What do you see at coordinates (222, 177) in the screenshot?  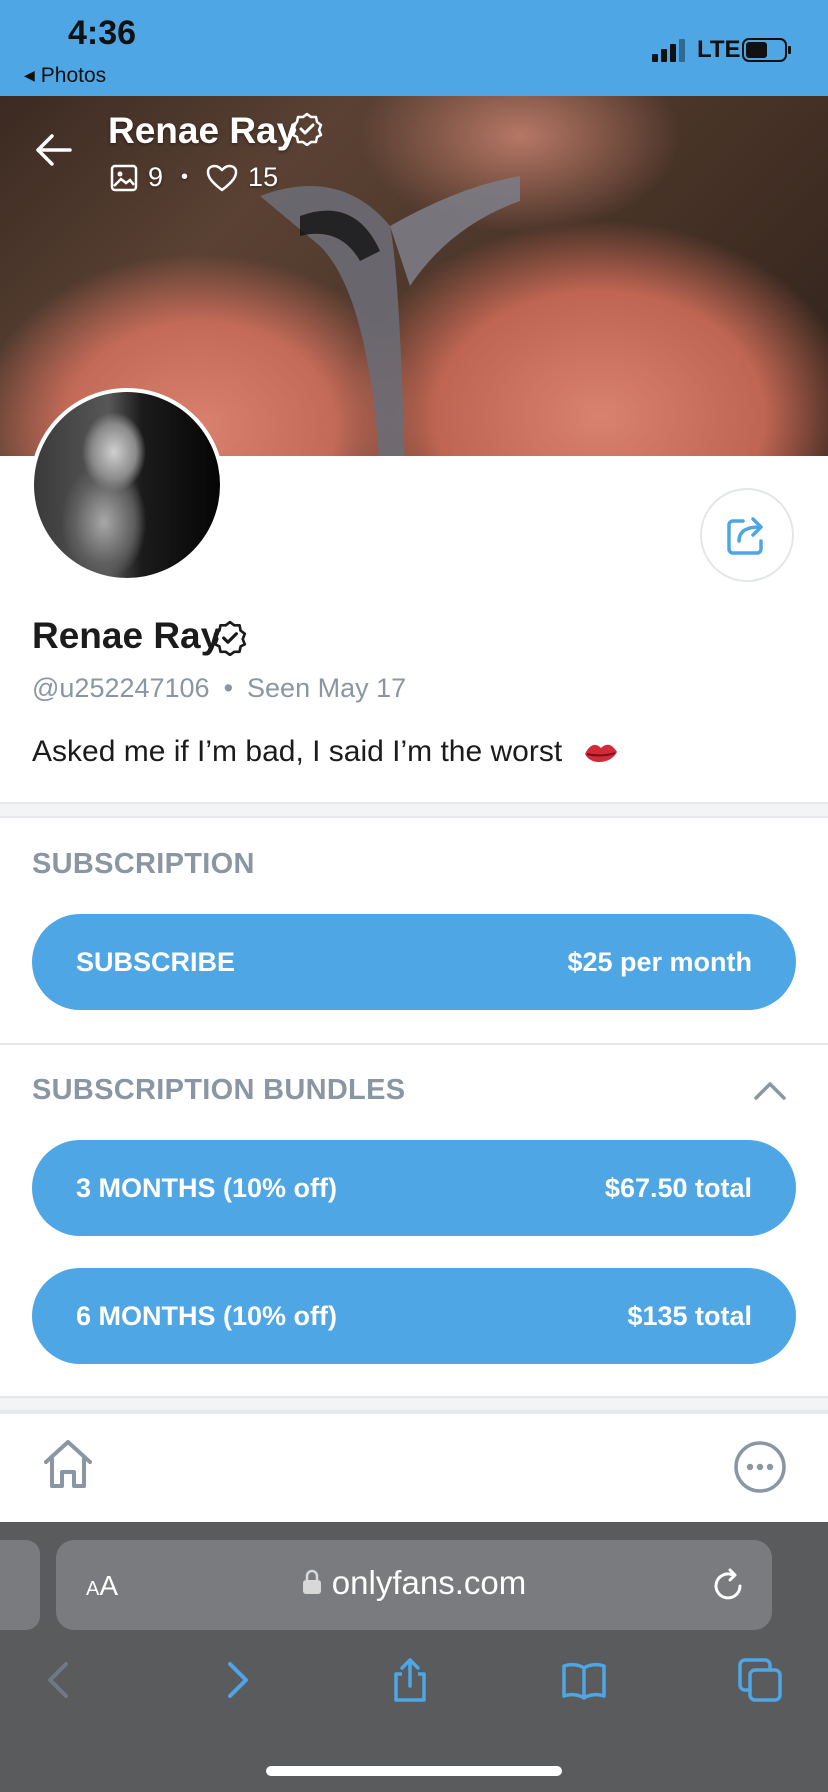 I see `heart-icon` at bounding box center [222, 177].